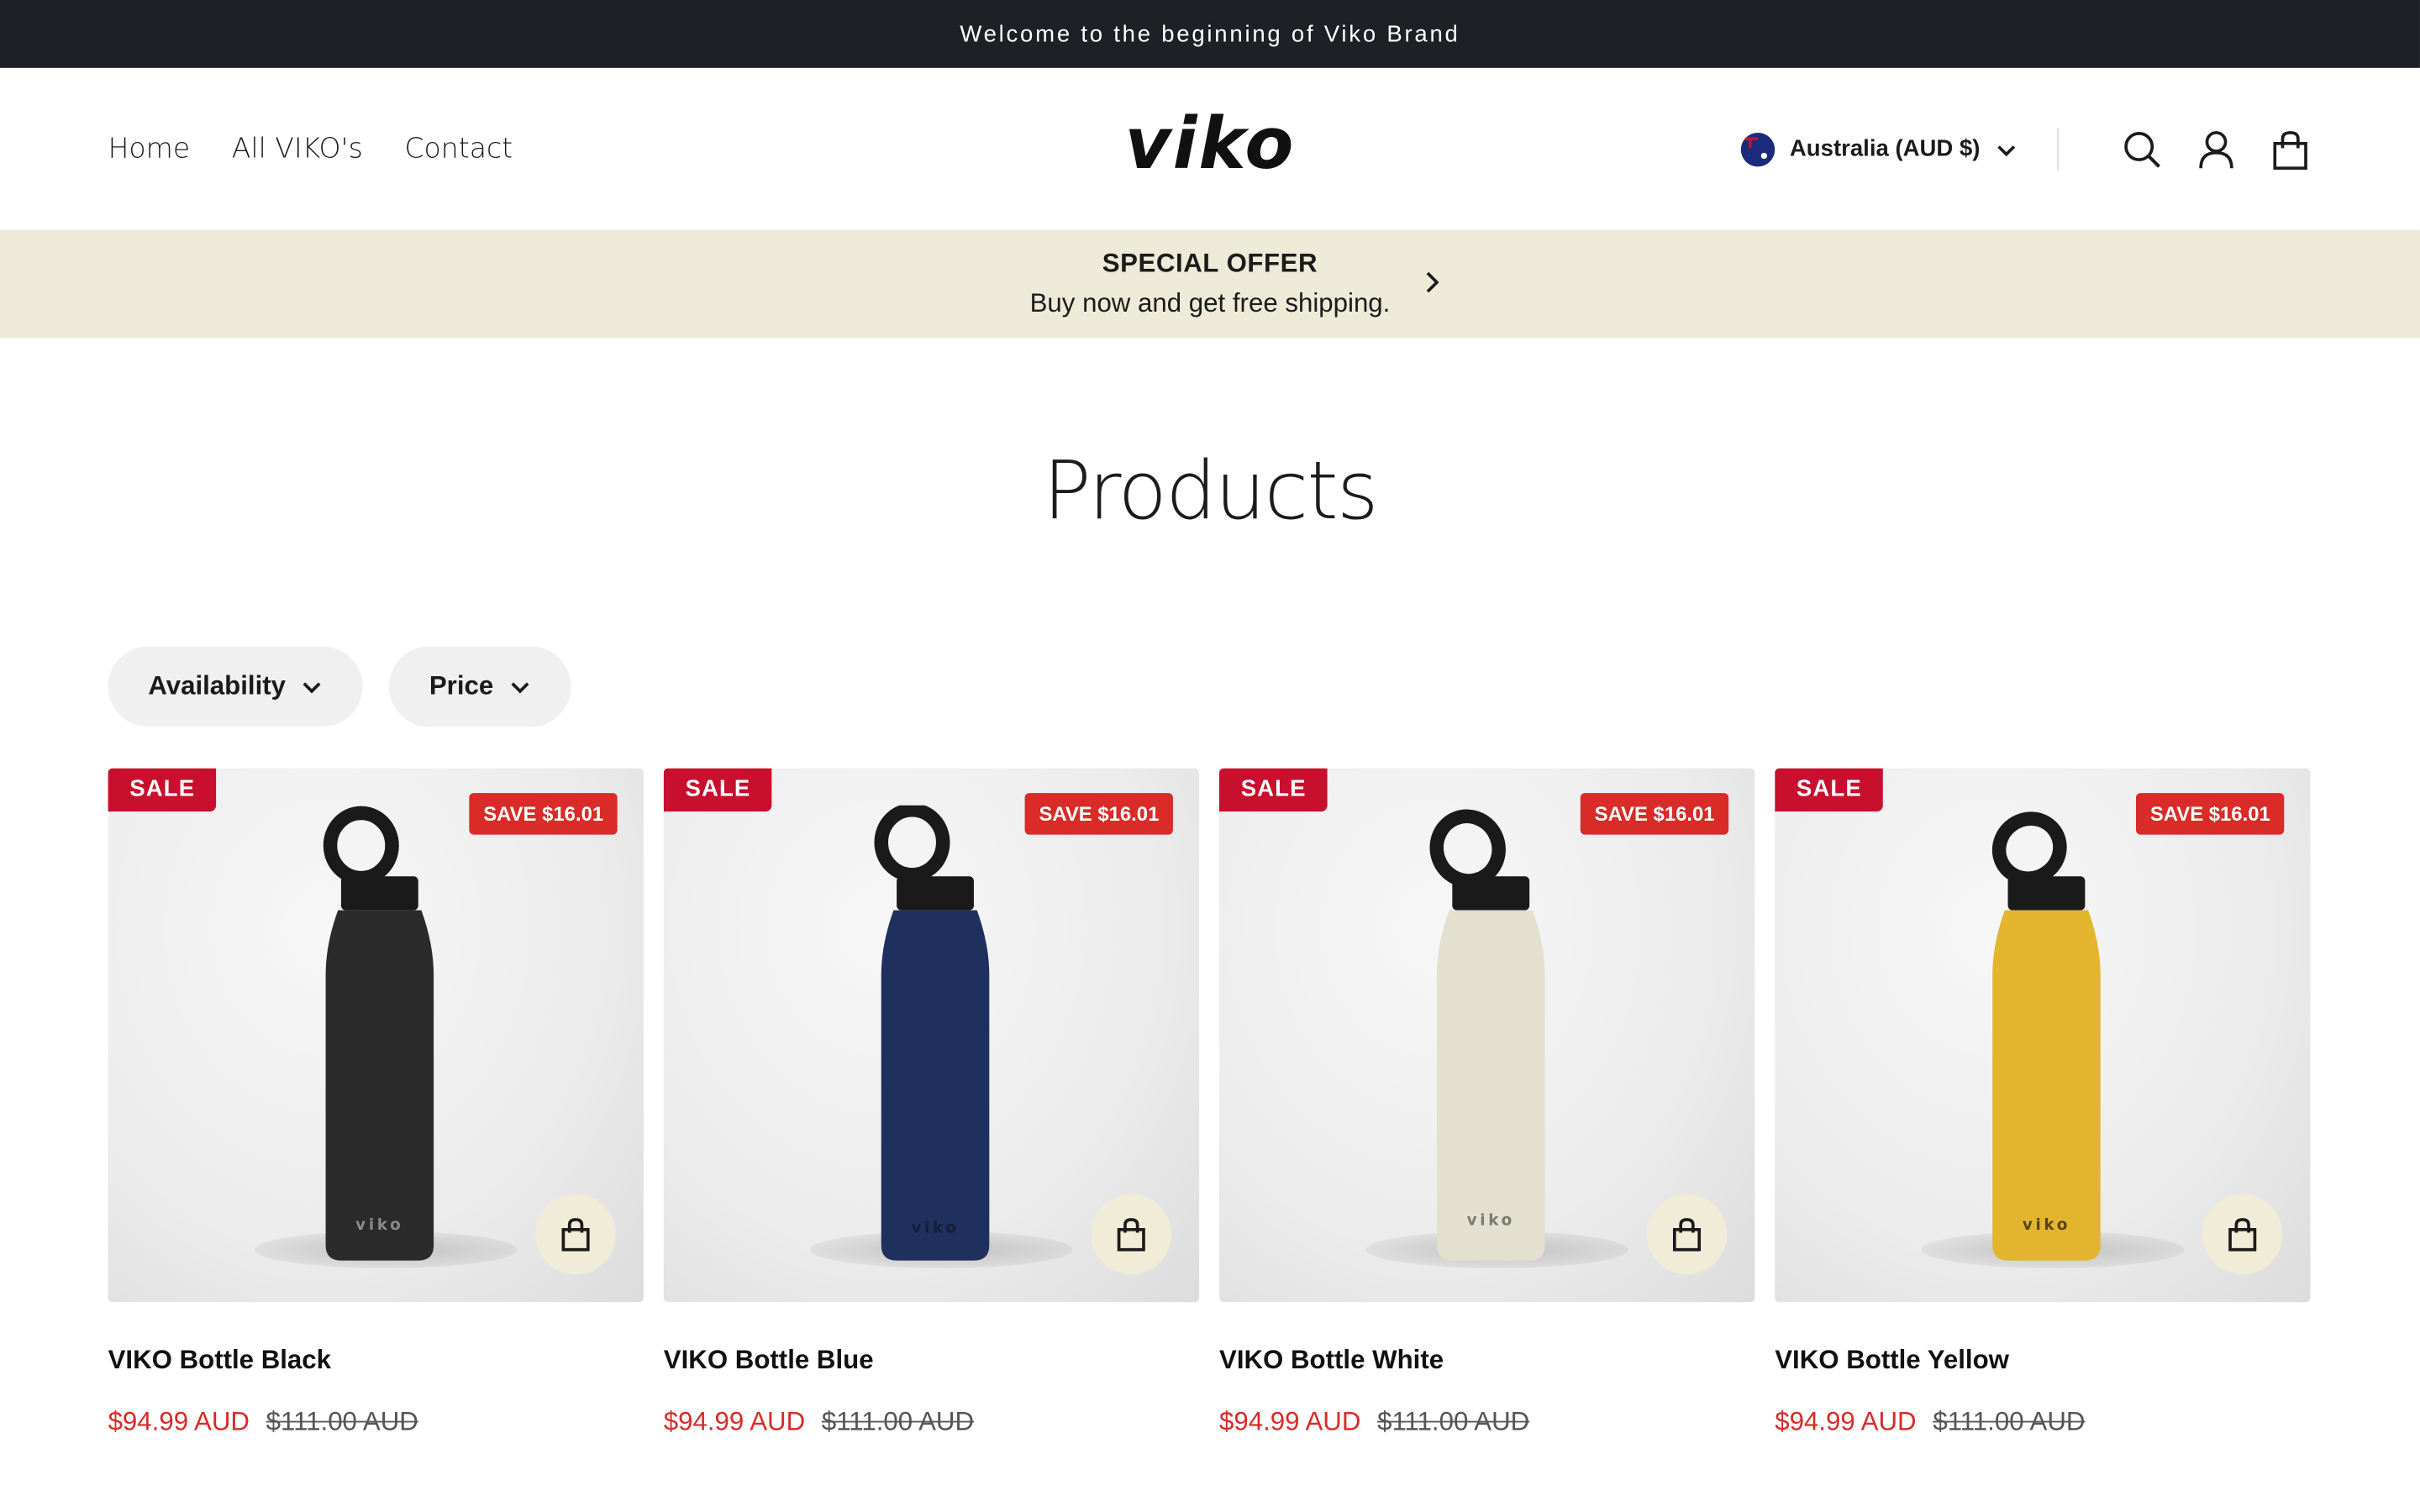 The width and height of the screenshot is (2420, 1512). I want to click on header-divider, so click(2058, 149).